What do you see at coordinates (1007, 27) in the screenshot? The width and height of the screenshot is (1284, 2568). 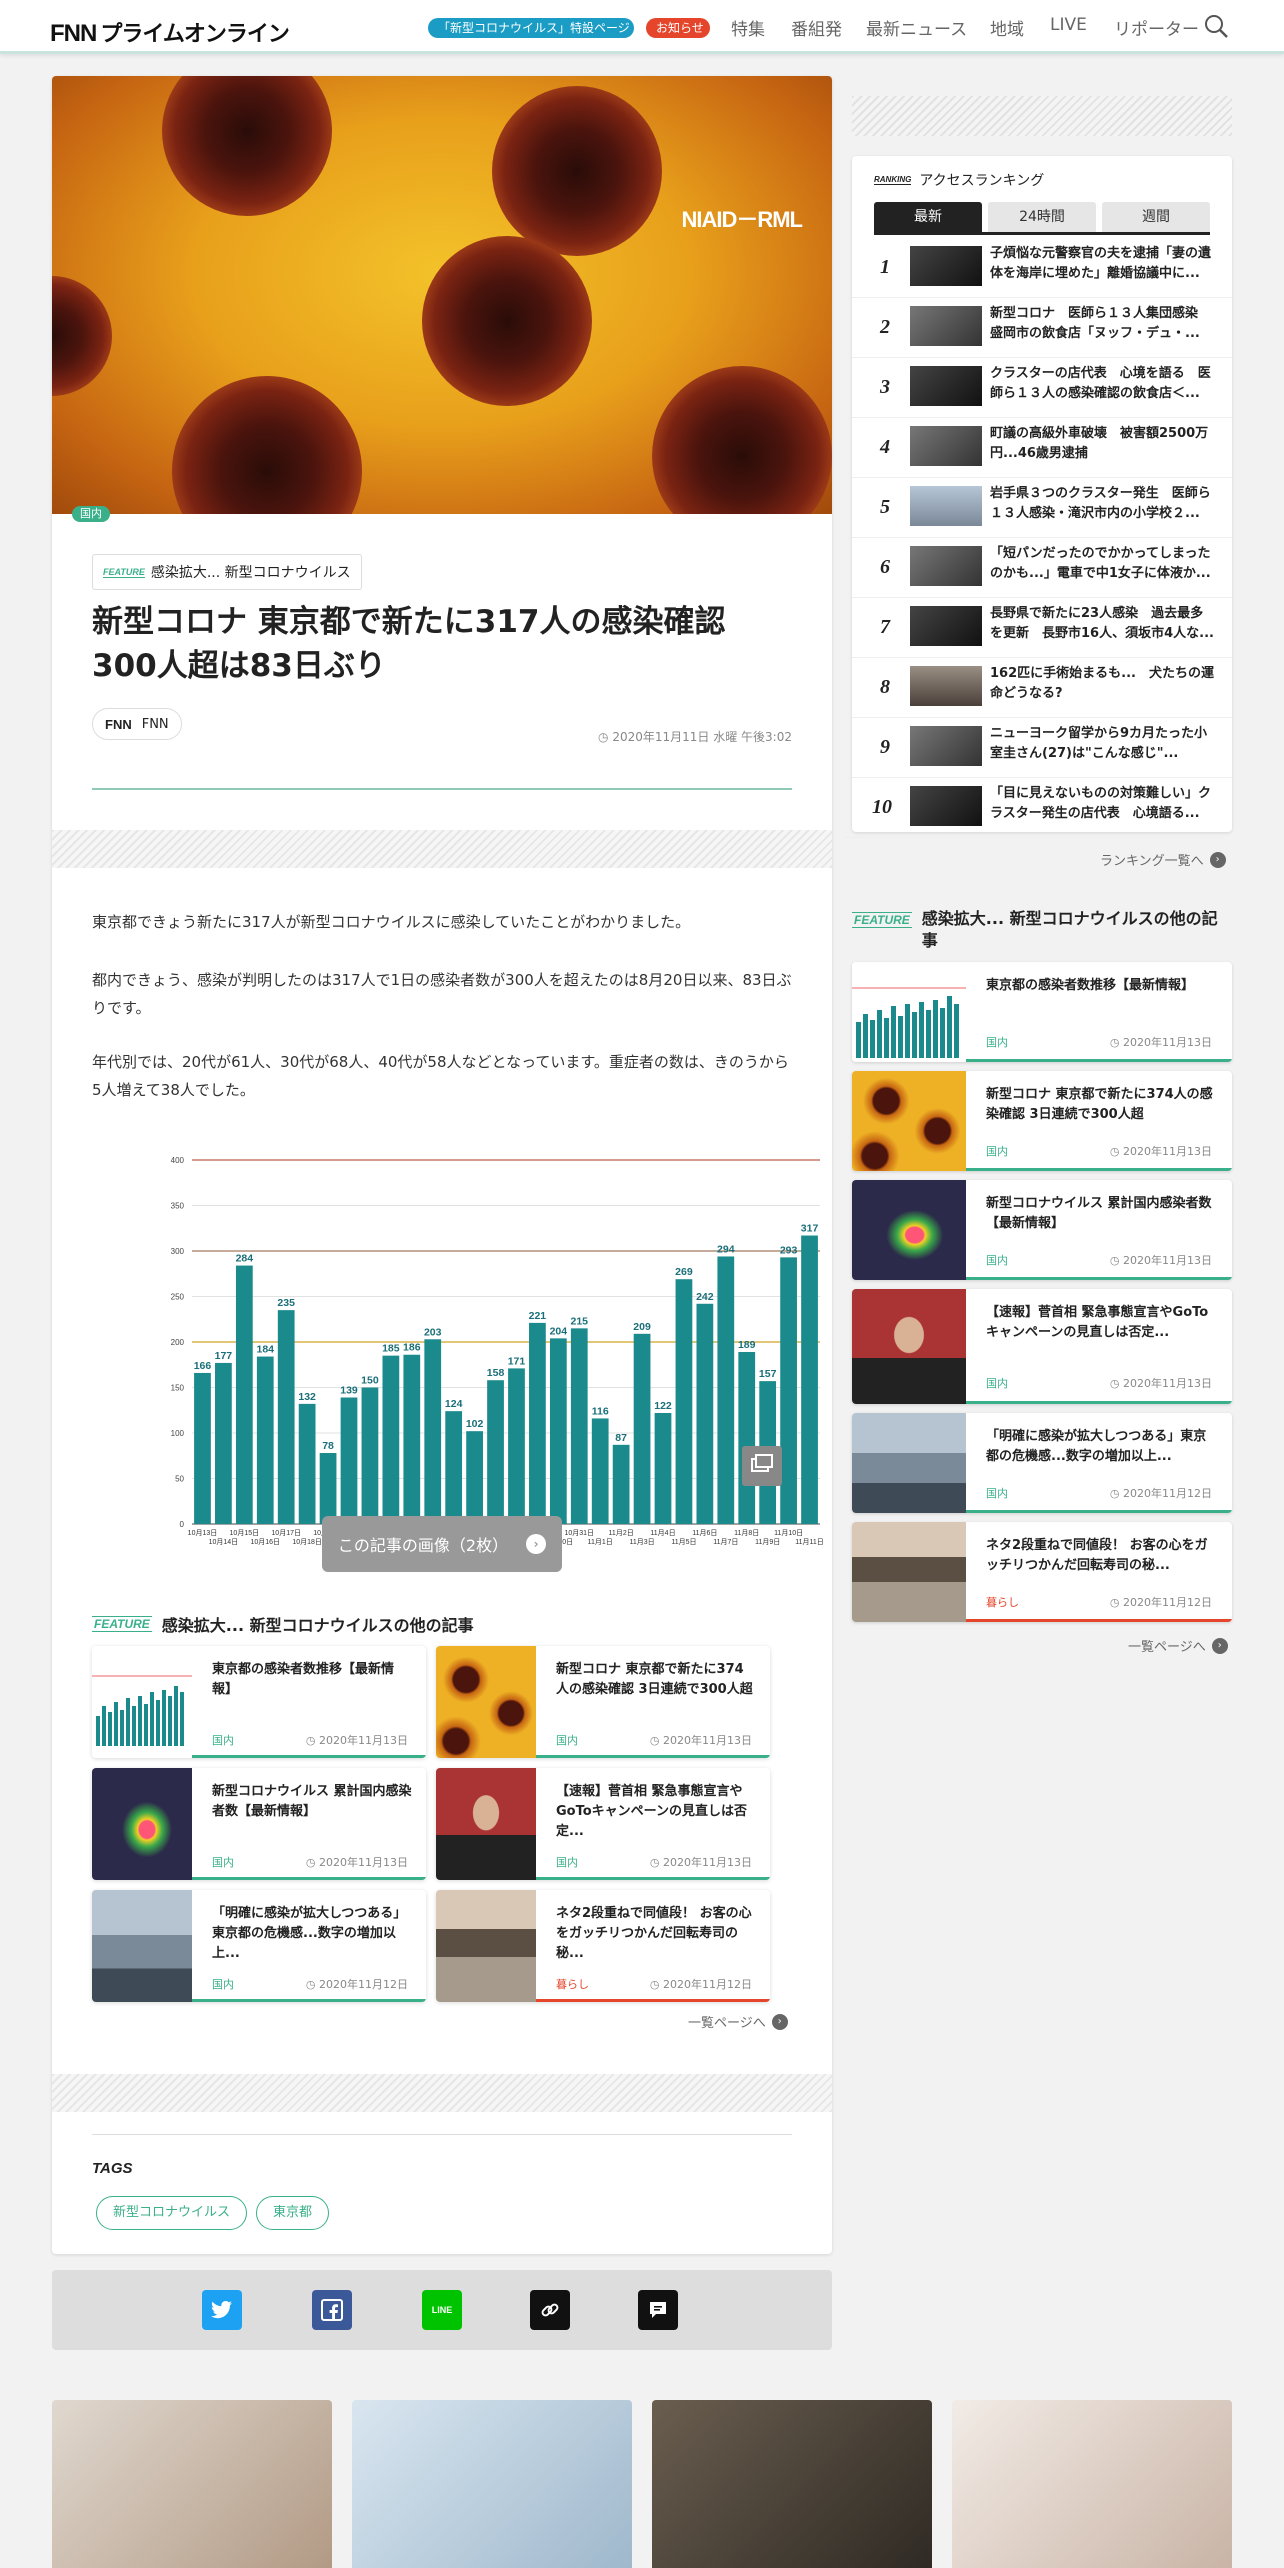 I see `nav-region: 地域` at bounding box center [1007, 27].